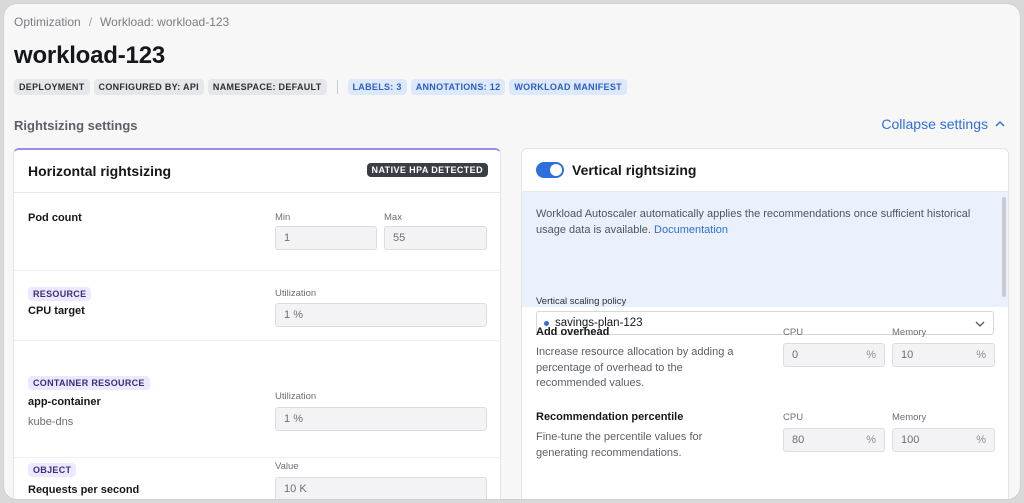 The height and width of the screenshot is (503, 1024). Describe the element at coordinates (1000, 123) in the screenshot. I see `chevron-up-icon` at that location.